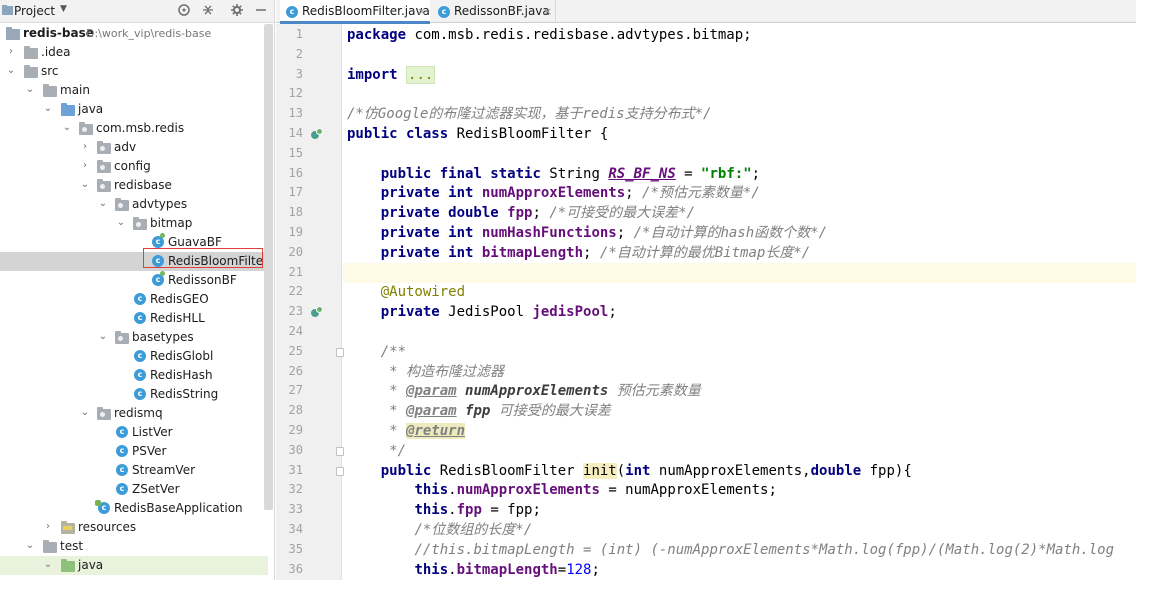 Image resolution: width=1149 pixels, height=590 pixels. Describe the element at coordinates (134, 508) in the screenshot. I see `tree-item-class: c RedisBaseApplication` at that location.